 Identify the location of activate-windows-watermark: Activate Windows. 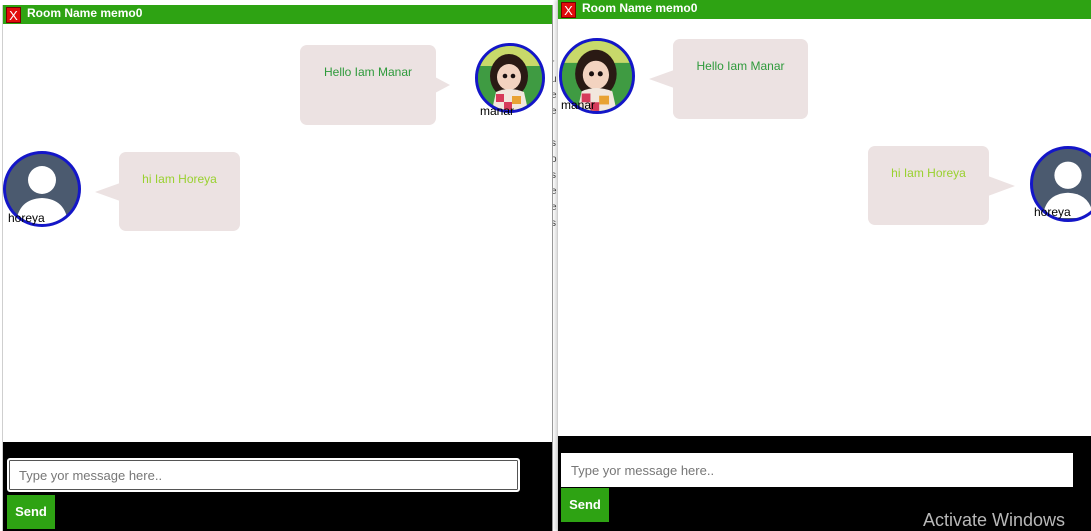
(993, 520).